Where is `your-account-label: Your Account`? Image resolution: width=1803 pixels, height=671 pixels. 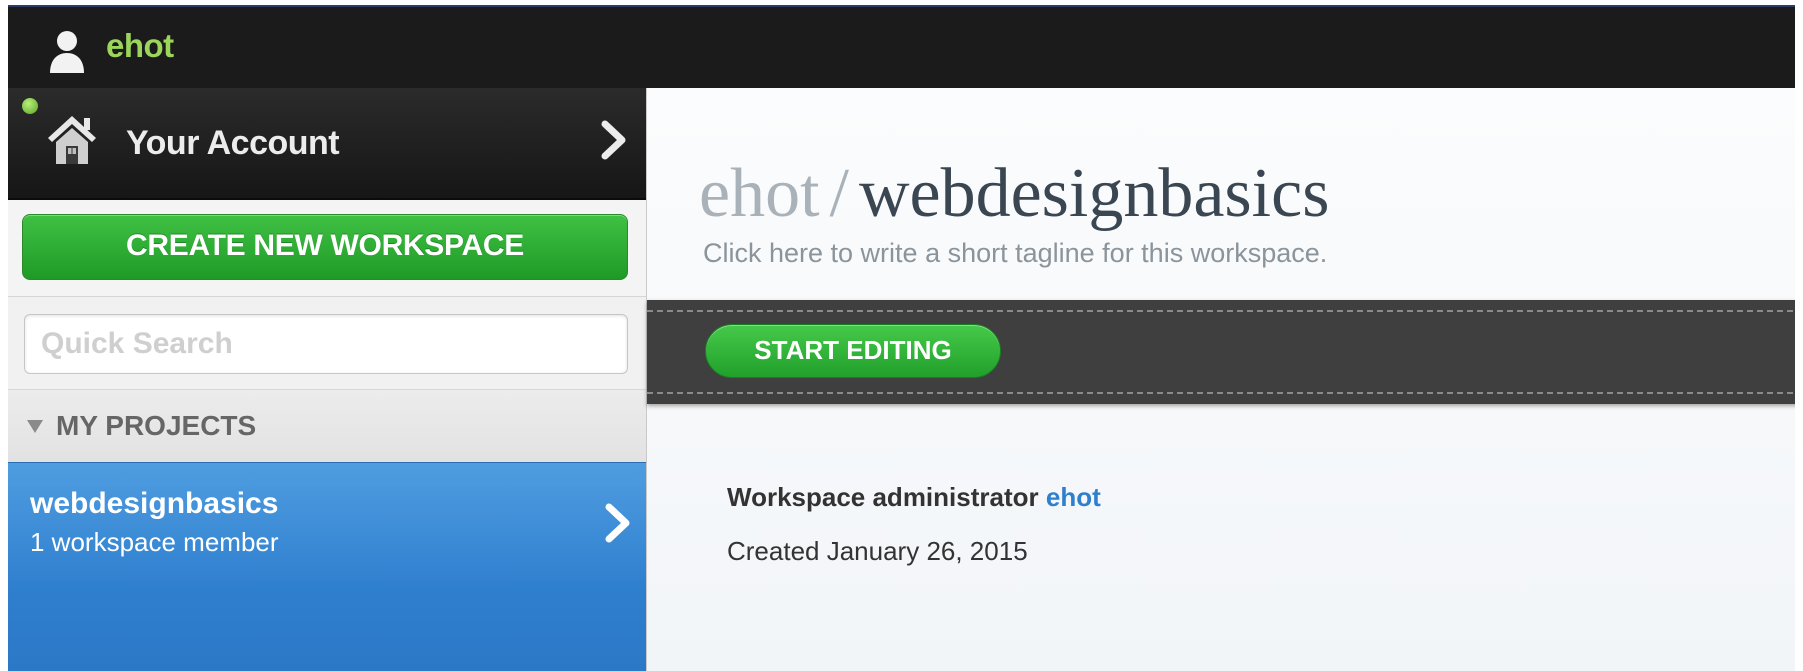 your-account-label: Your Account is located at coordinates (233, 143).